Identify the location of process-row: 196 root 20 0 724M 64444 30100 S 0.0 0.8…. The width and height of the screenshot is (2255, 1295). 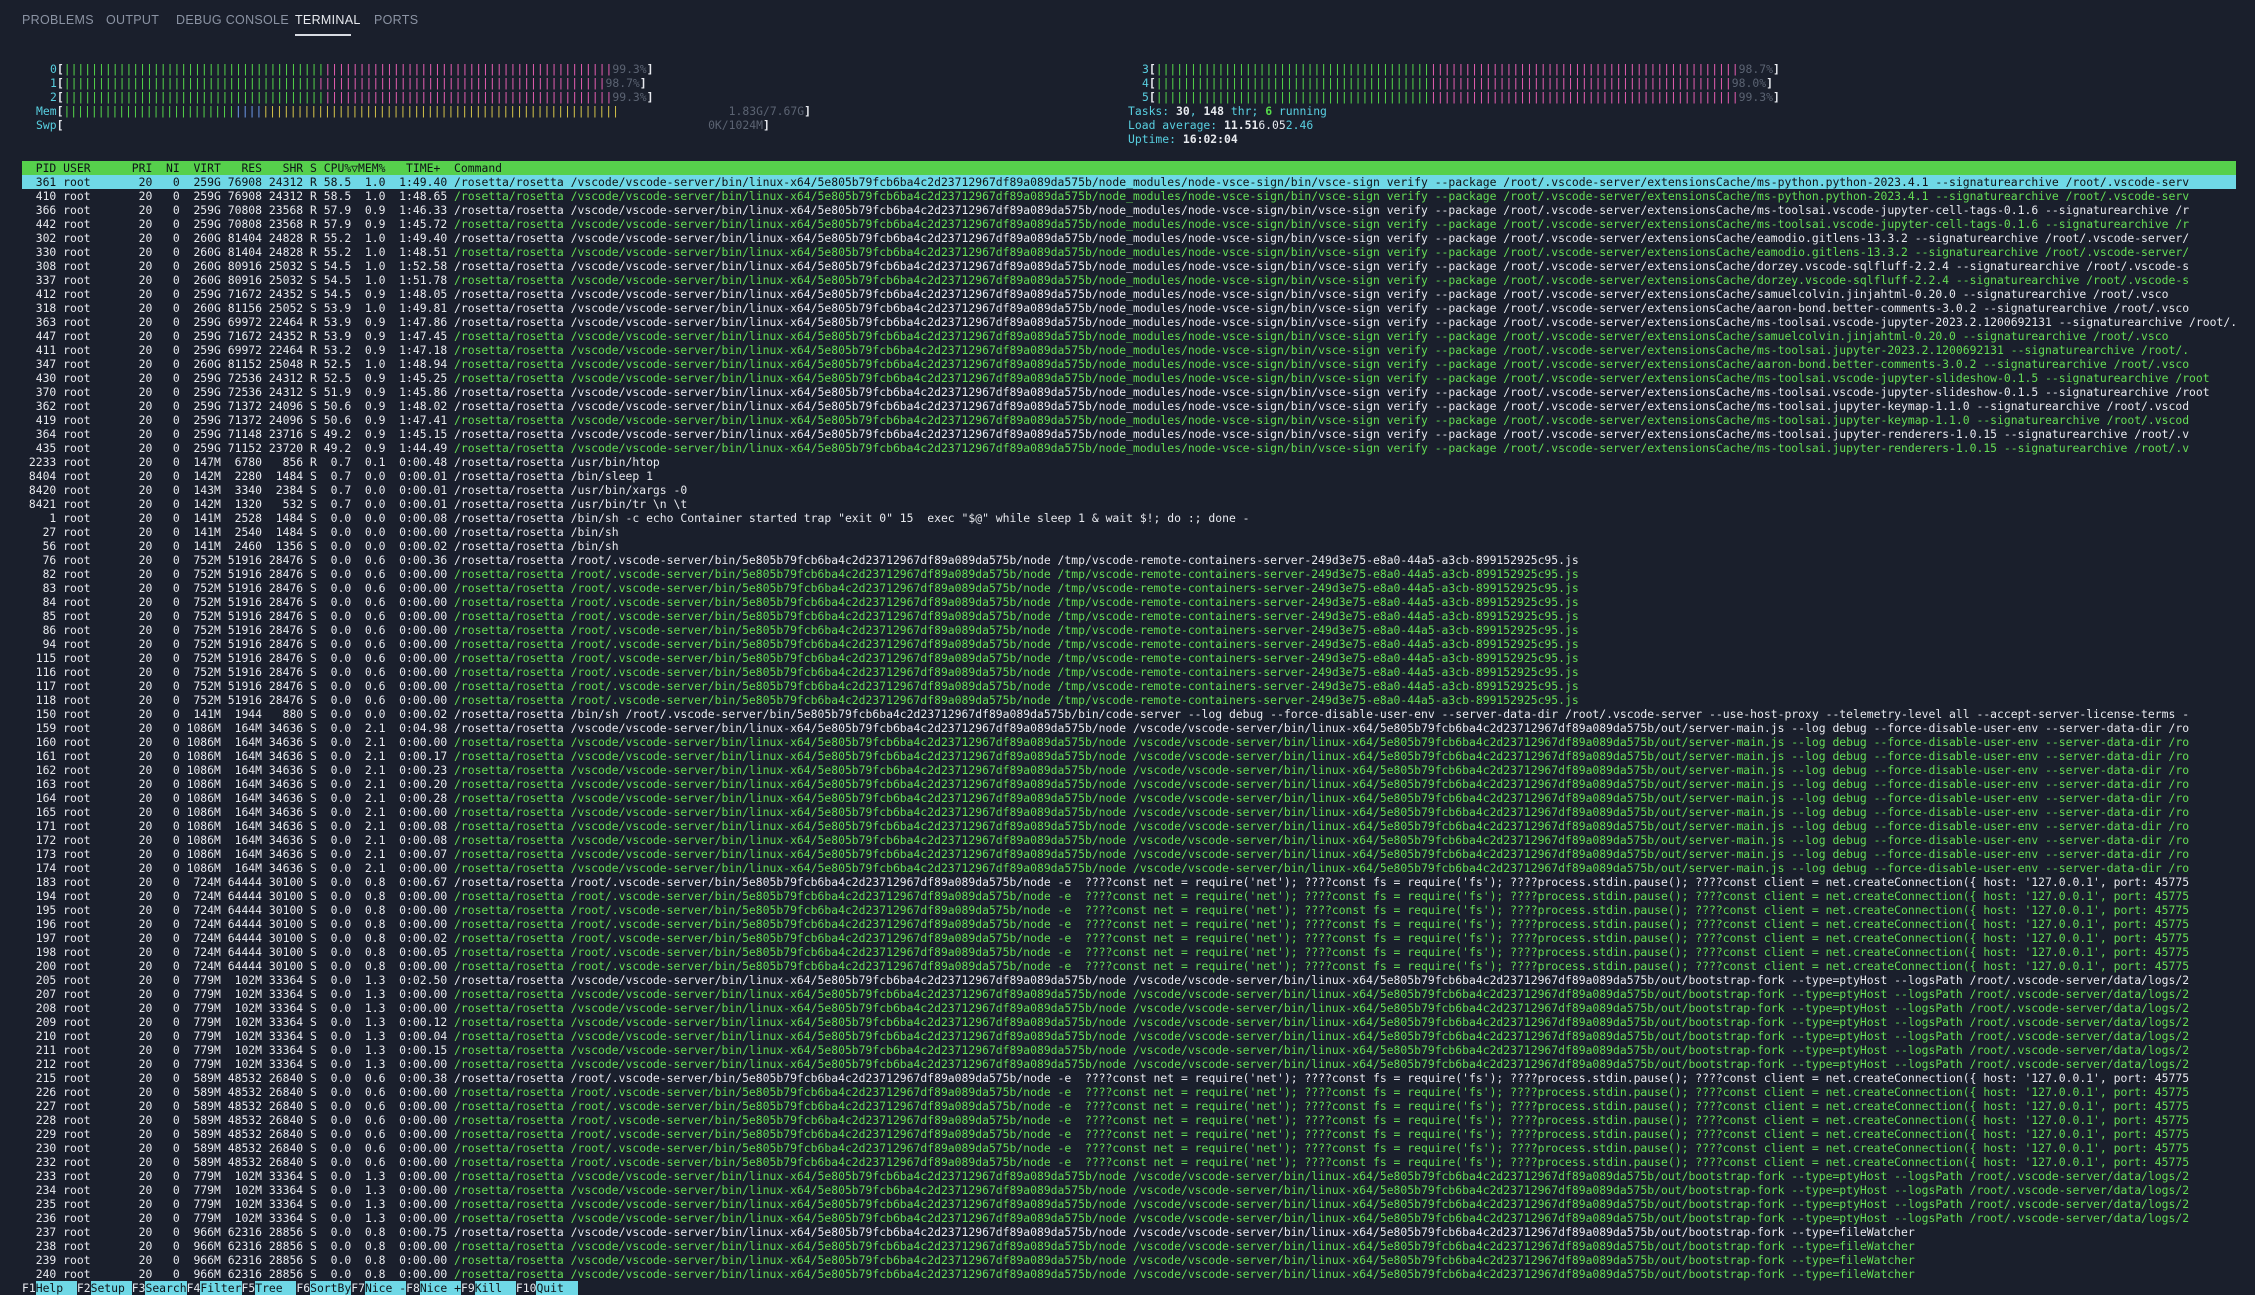
(1129, 924).